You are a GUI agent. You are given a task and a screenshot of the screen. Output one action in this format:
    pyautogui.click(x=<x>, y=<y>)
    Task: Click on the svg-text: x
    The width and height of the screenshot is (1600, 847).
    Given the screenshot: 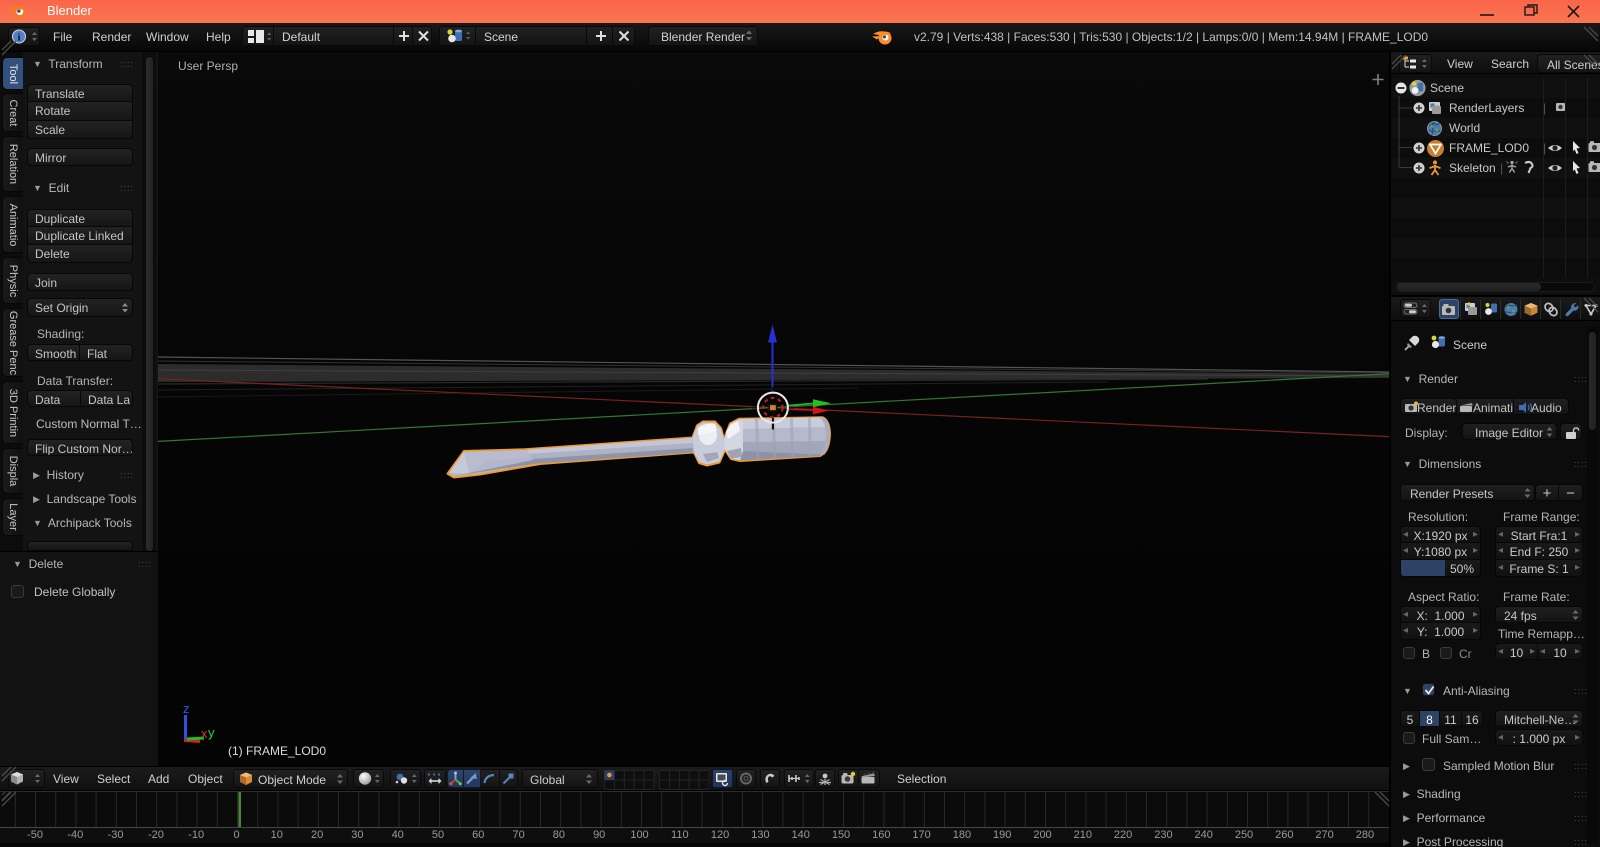 What is the action you would take?
    pyautogui.click(x=204, y=733)
    